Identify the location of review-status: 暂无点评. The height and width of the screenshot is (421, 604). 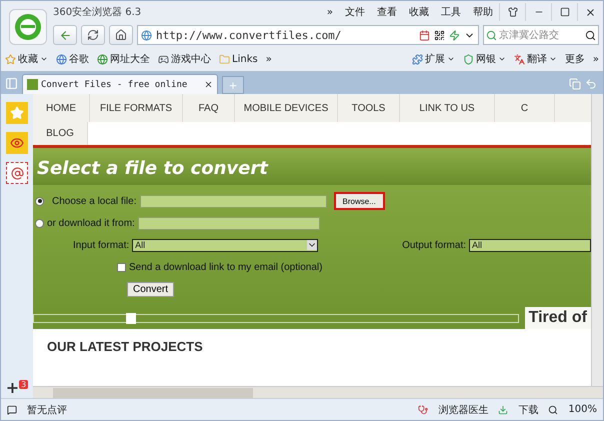
(47, 409).